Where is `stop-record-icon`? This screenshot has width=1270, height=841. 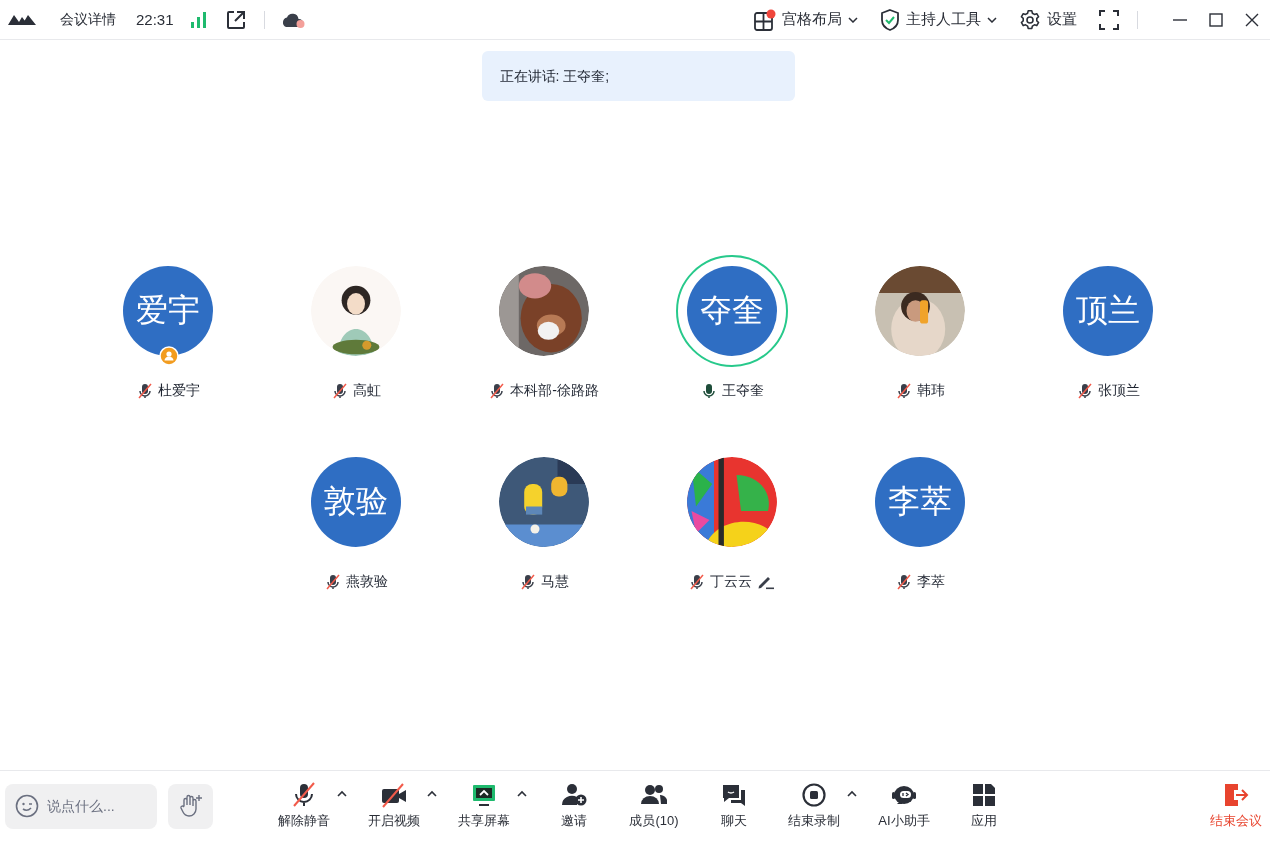
stop-record-icon is located at coordinates (814, 795).